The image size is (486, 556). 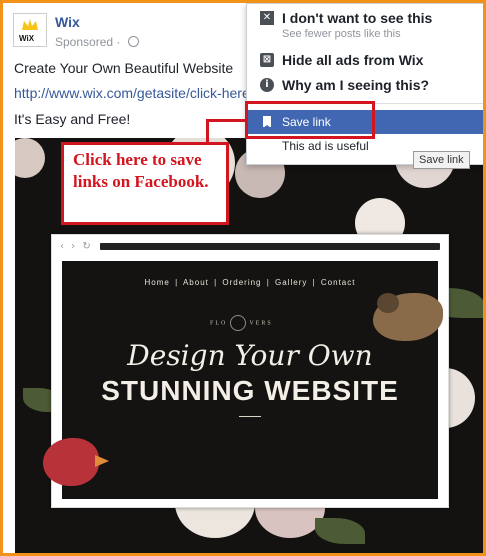 I want to click on ad-link: http://www.wix.com/getasite/click-here, so click(x=132, y=93).